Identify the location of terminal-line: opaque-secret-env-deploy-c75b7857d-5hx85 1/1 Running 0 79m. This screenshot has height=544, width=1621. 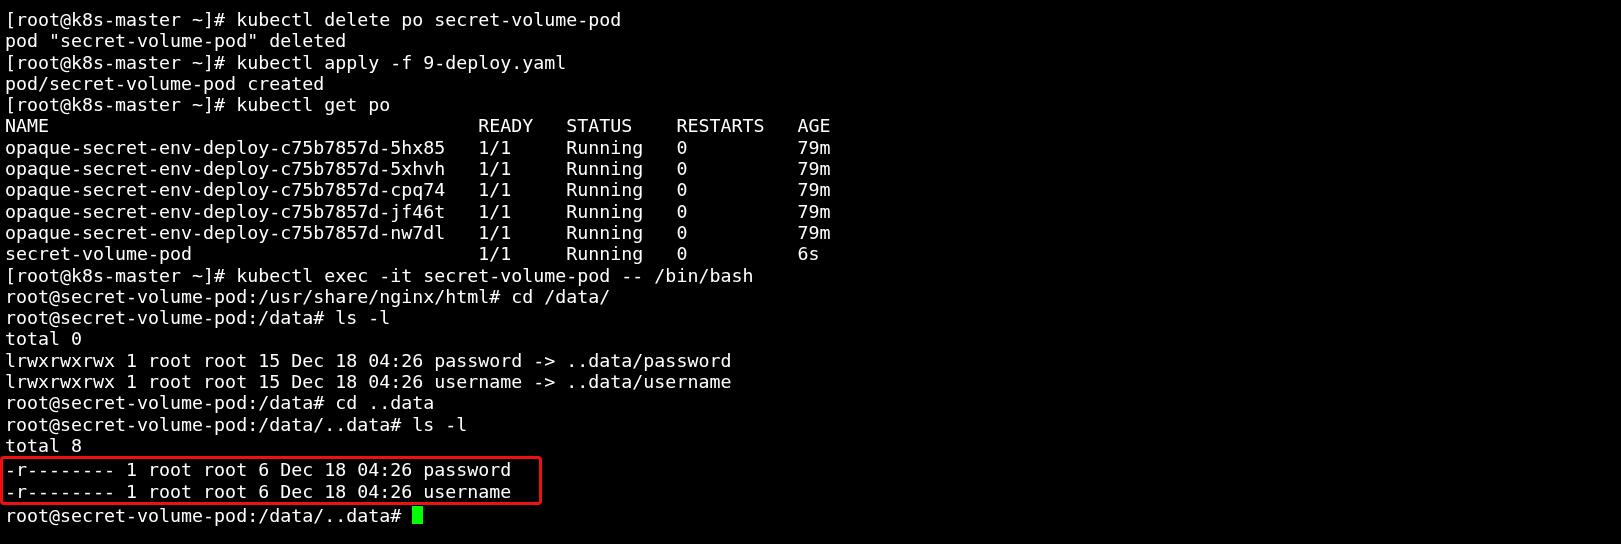
(418, 147).